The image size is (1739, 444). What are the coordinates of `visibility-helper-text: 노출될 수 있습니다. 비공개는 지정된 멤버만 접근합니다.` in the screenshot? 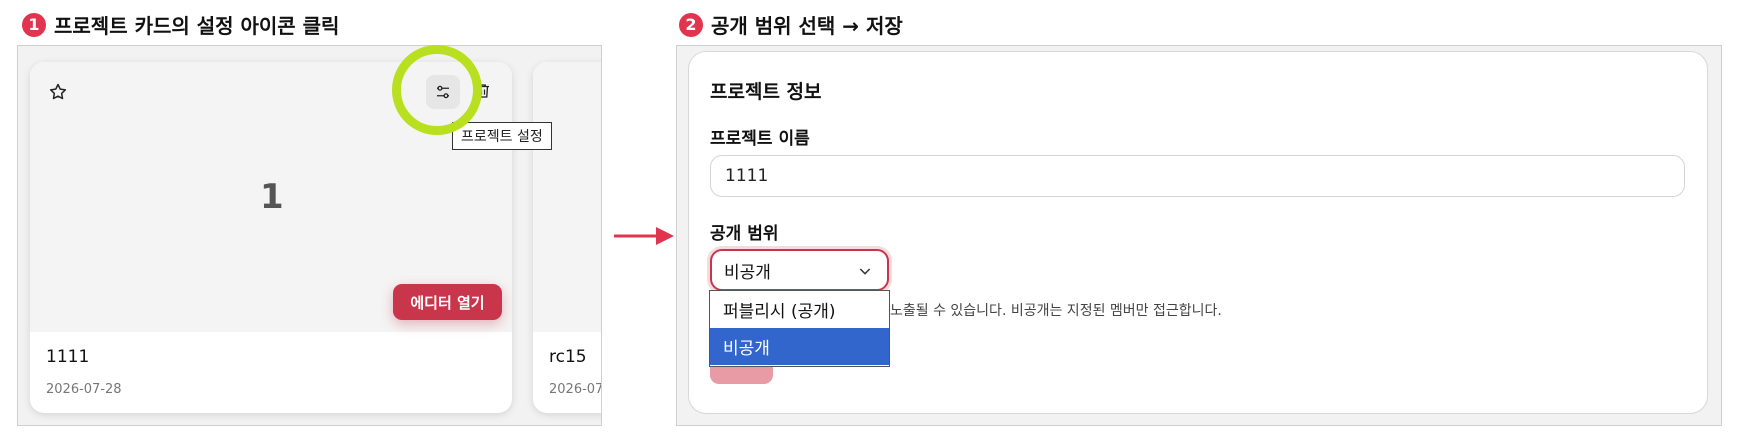 It's located at (1056, 311).